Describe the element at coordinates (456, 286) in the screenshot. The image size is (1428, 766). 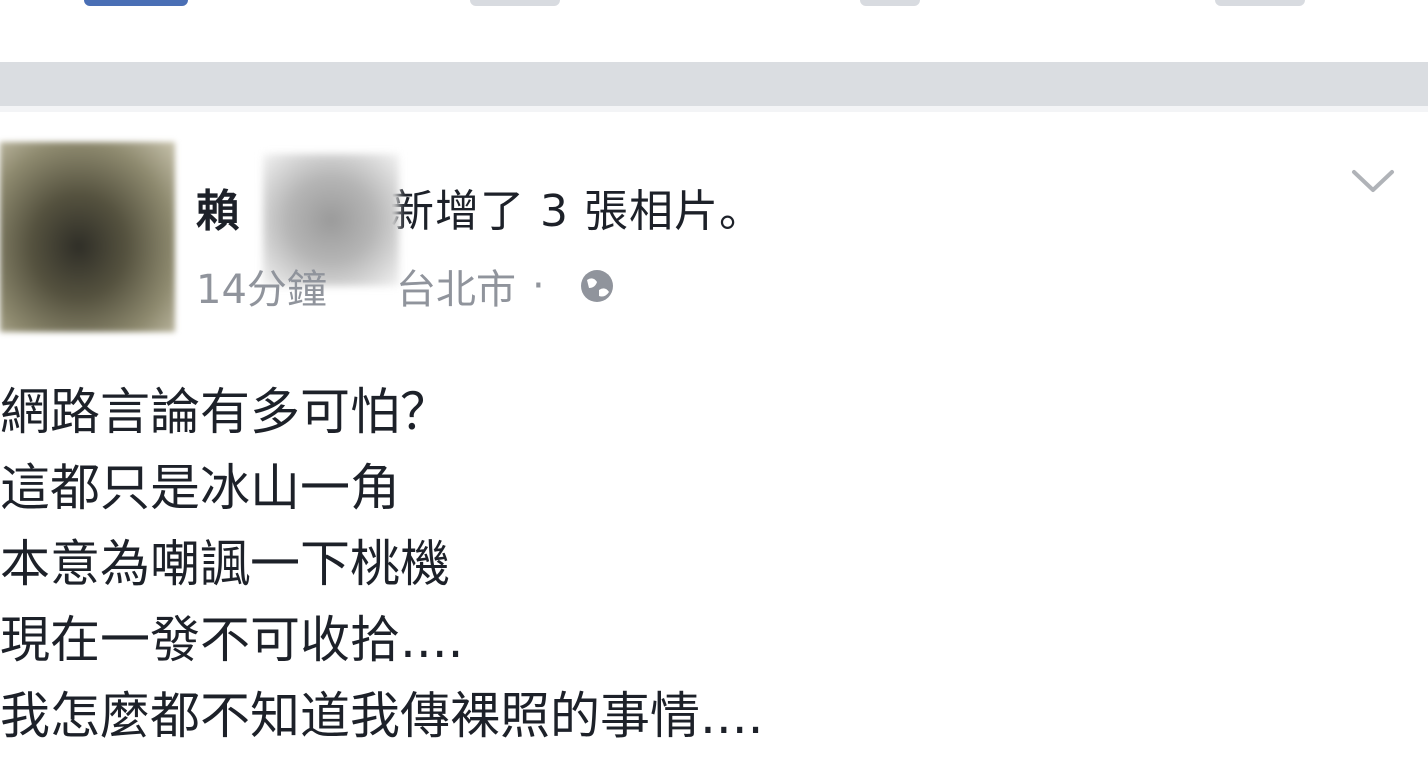
I see `post-location: 台北市` at that location.